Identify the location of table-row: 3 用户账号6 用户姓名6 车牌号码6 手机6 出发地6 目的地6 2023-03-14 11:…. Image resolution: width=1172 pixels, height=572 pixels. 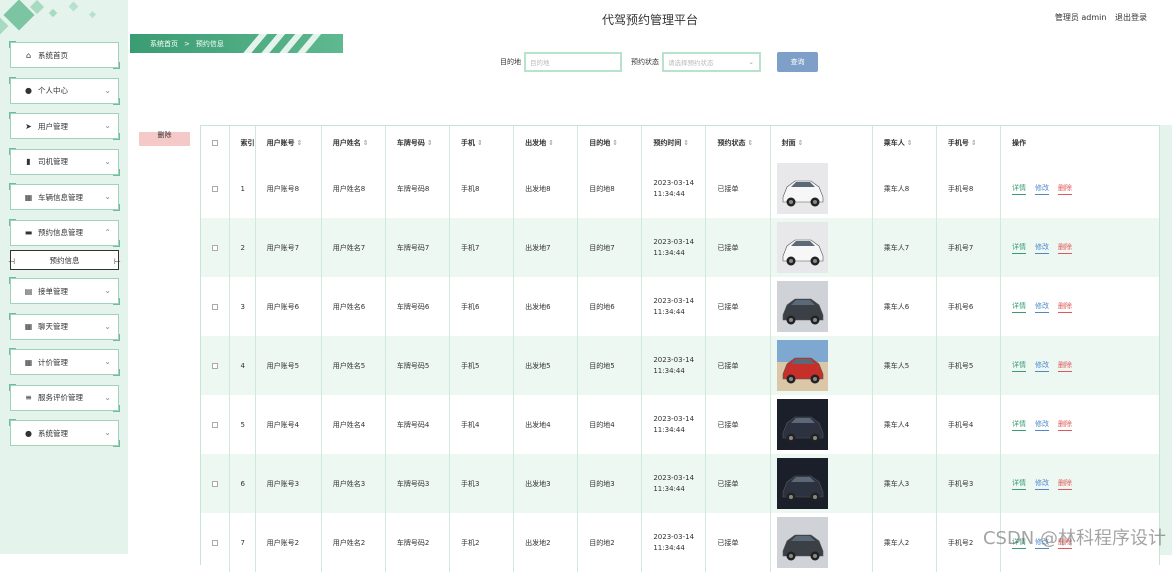
(680, 306).